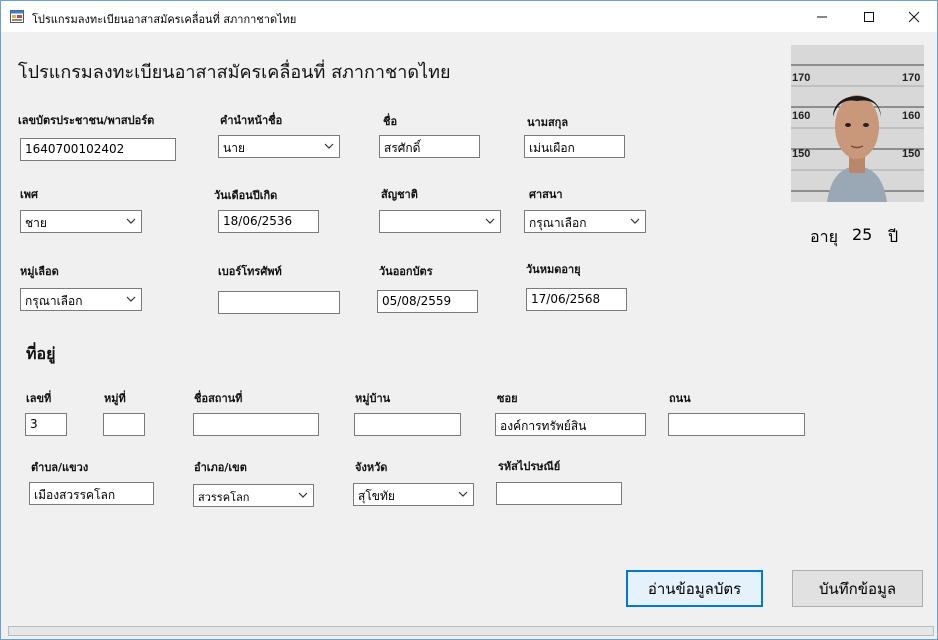  I want to click on blood-group-select: กรุณาเลือก, so click(81, 299).